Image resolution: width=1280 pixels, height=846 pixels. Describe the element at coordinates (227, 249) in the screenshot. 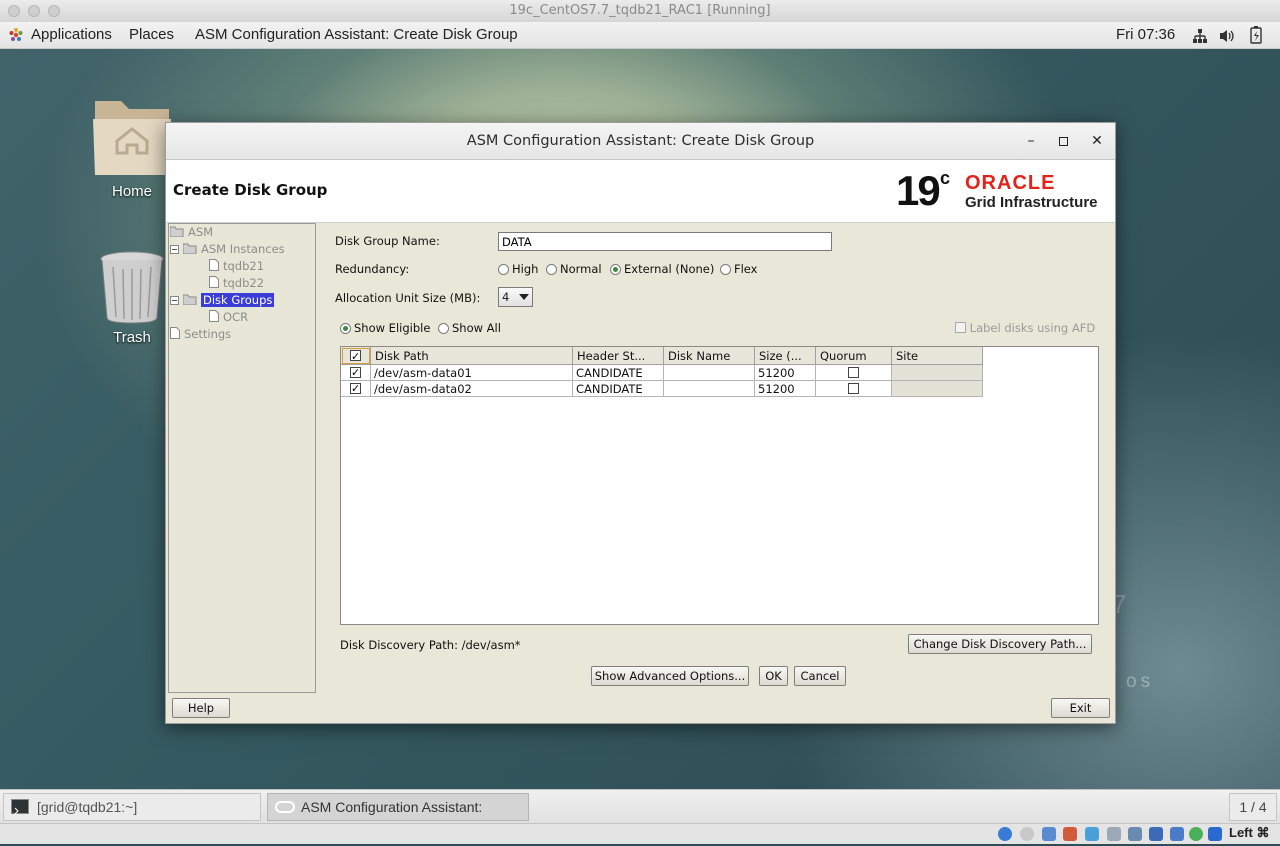

I see `tree-item-asm-instances: ASM Instances` at that location.